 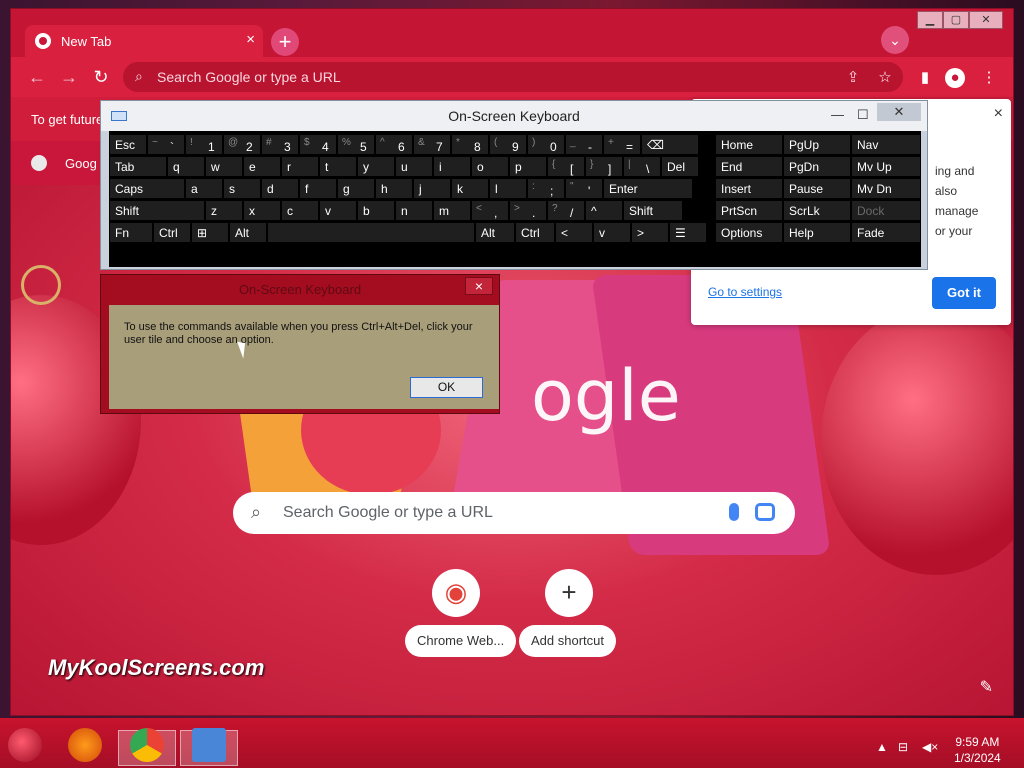 I want to click on osk-key: ⌫, so click(x=670, y=144).